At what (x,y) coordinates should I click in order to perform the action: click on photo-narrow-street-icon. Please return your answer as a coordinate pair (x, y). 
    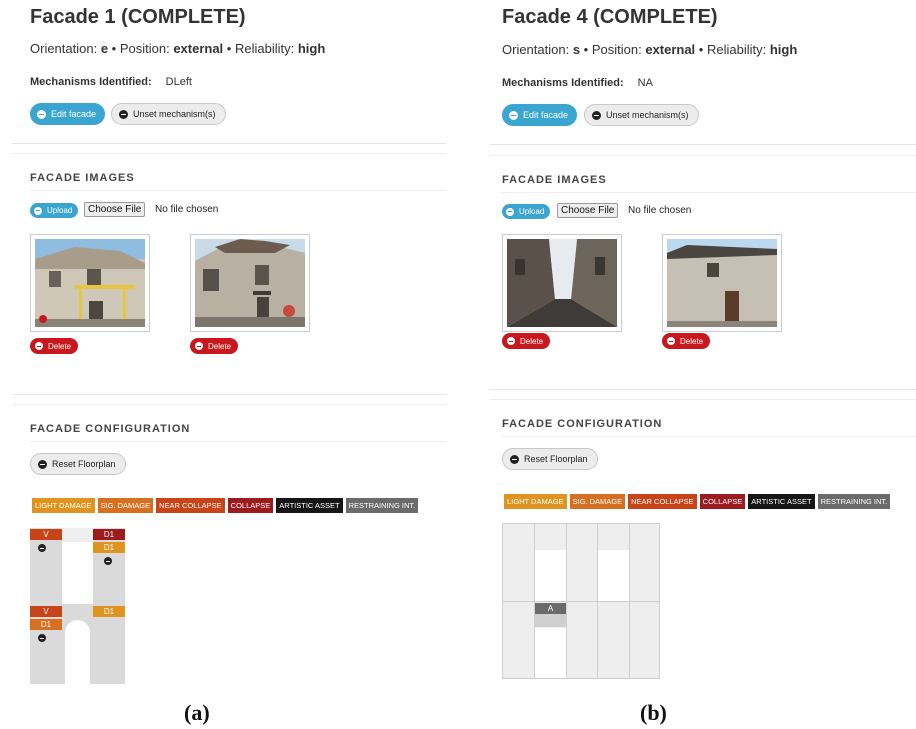
    Looking at the image, I should click on (562, 283).